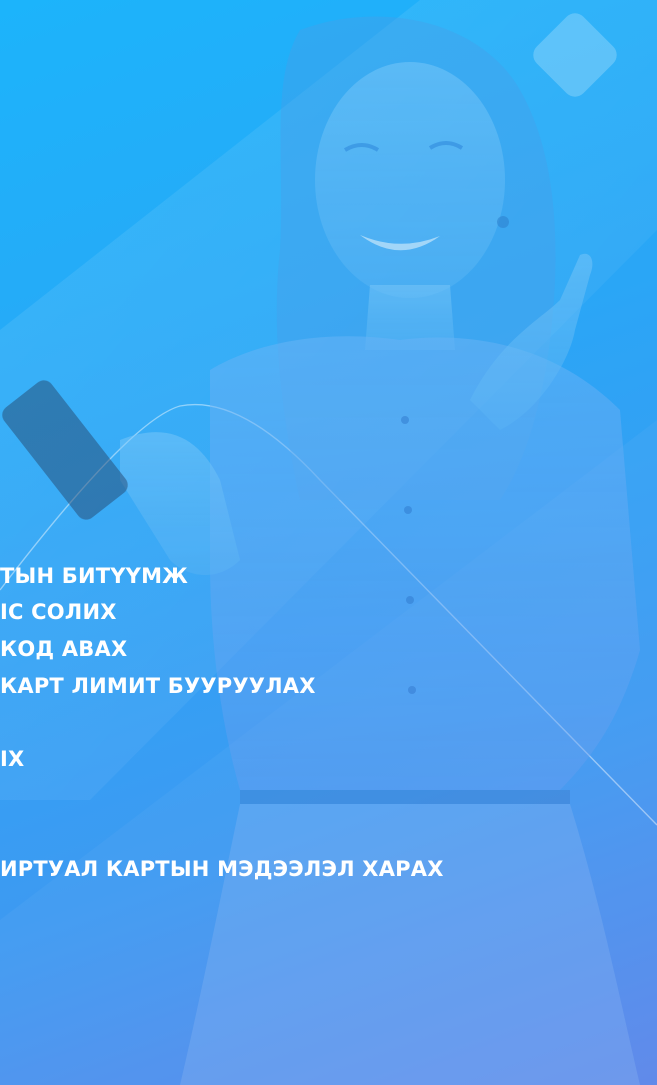 Image resolution: width=657 pixels, height=1085 pixels. I want to click on feature-item-get-code: КОД АВАХ, so click(63, 649).